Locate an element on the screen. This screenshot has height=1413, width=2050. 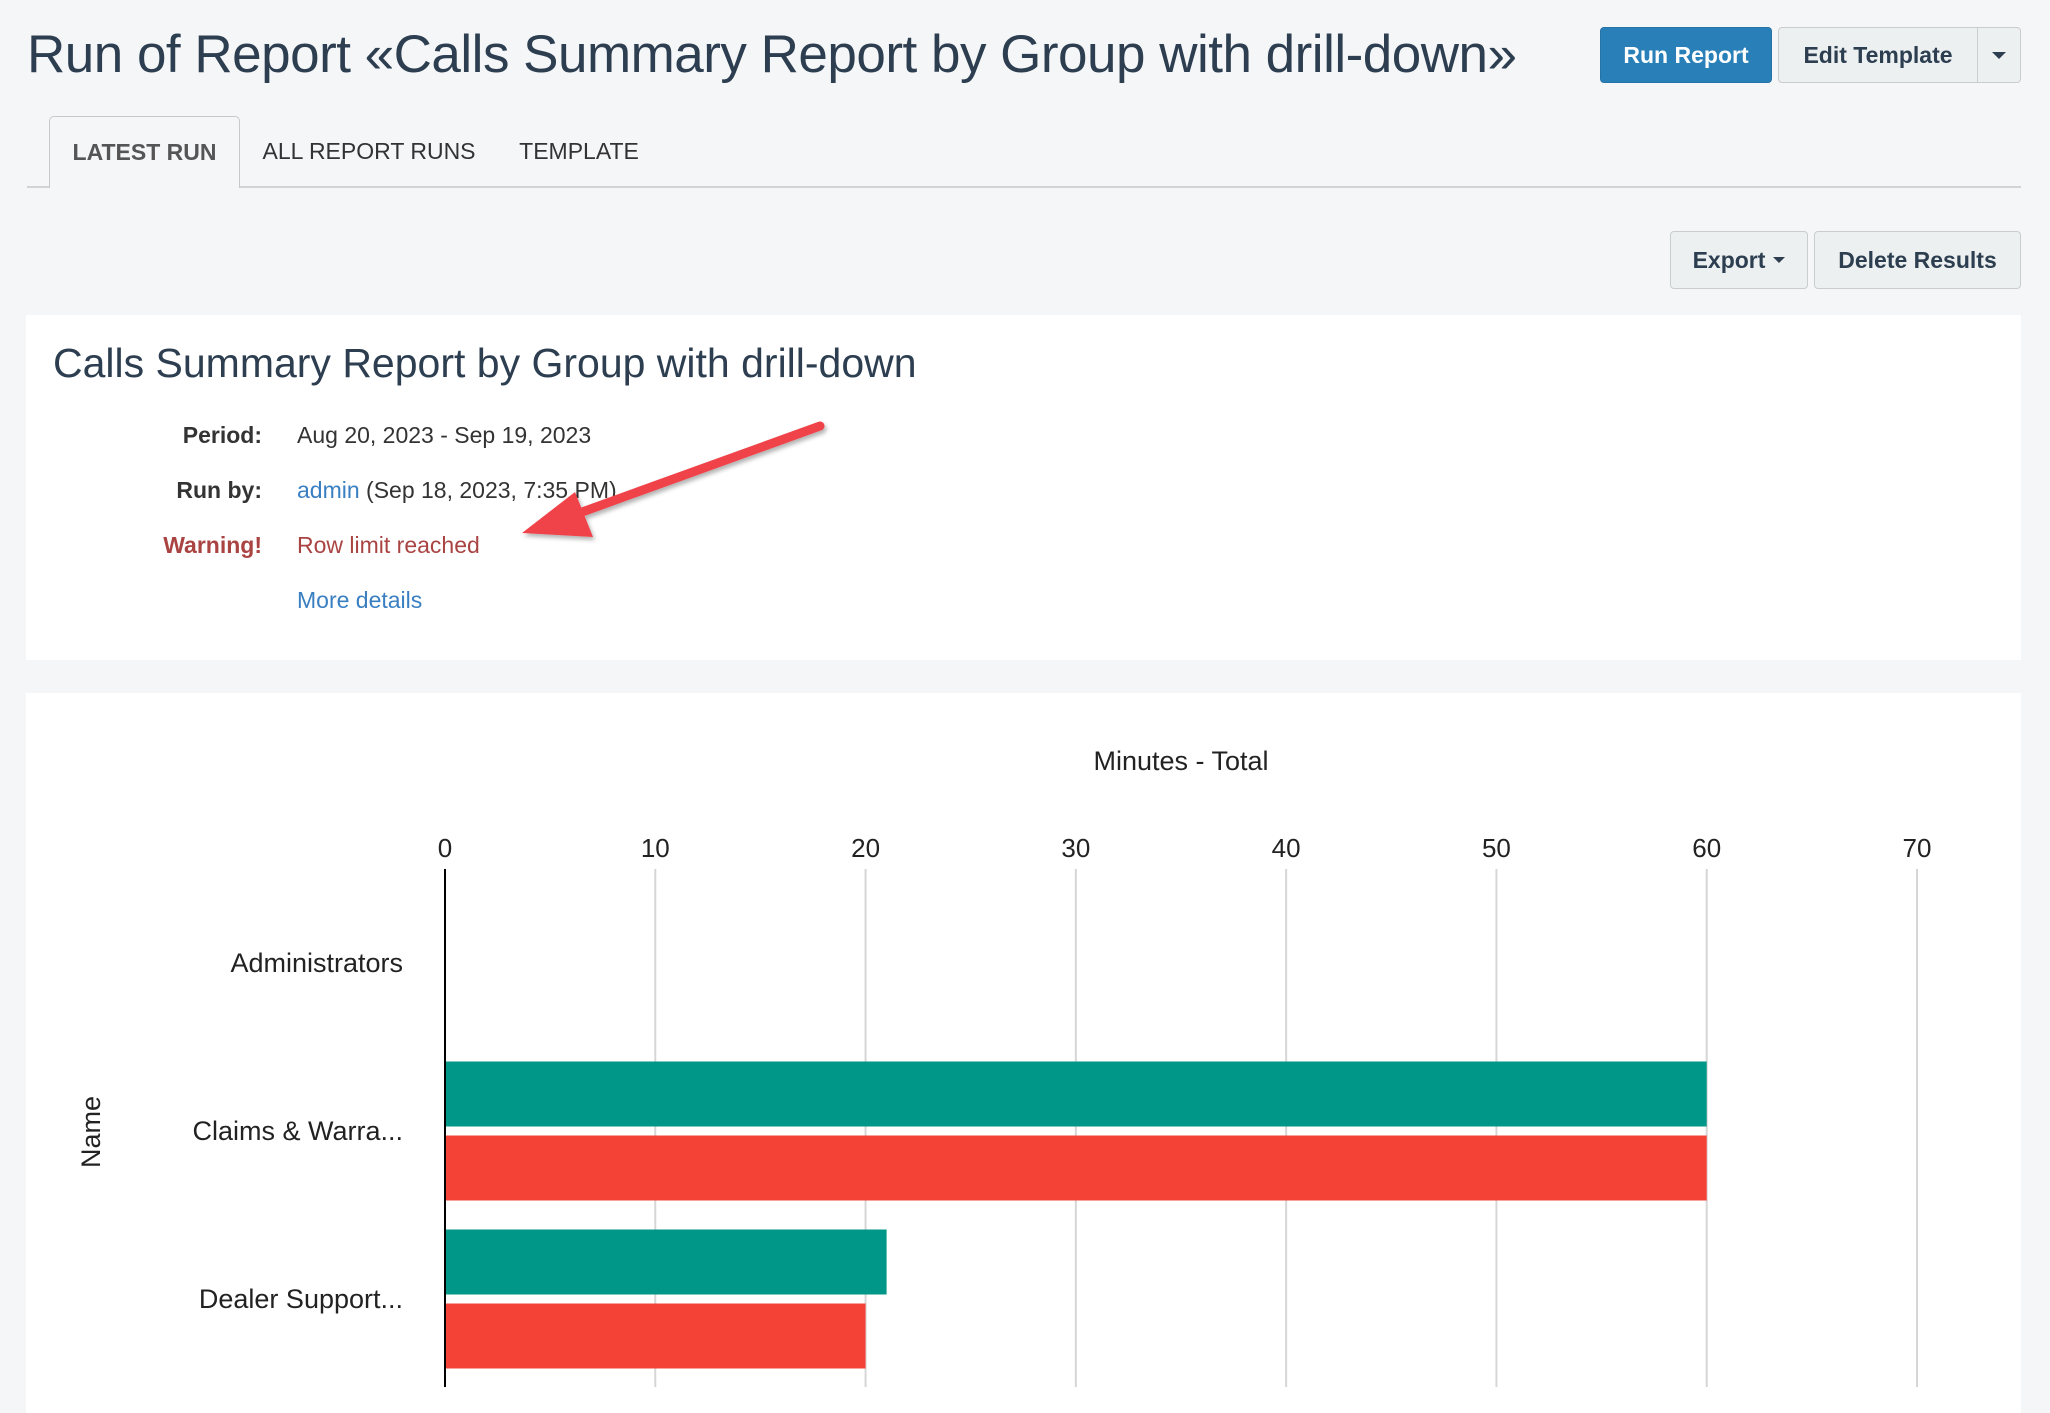
x-tick-label: 70 is located at coordinates (1917, 848).